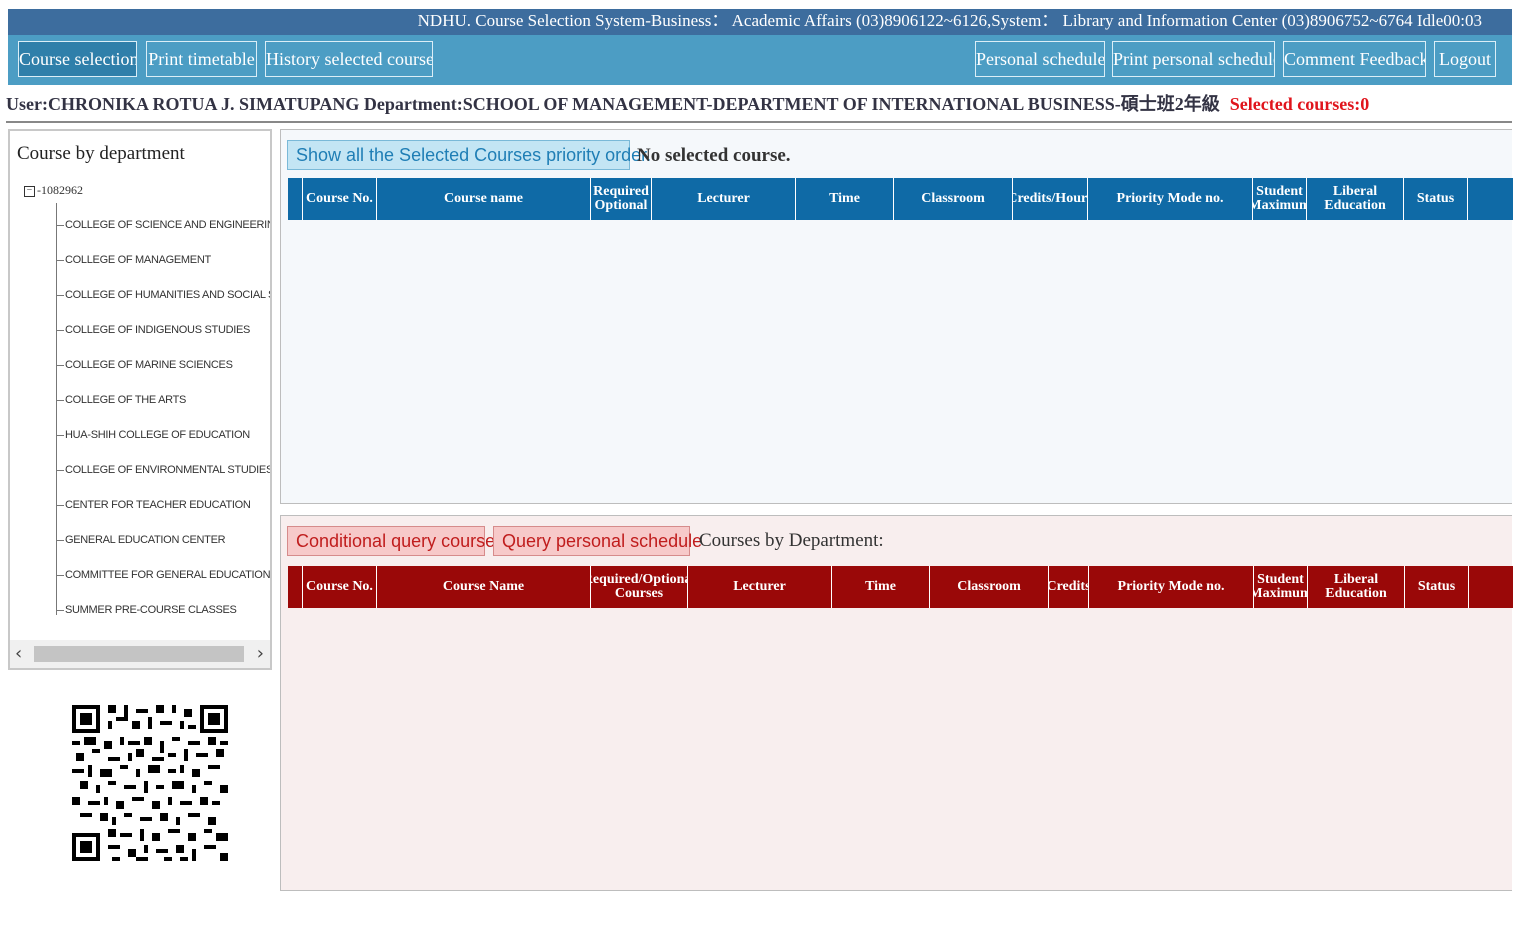 This screenshot has width=1518, height=928. What do you see at coordinates (597, 541) in the screenshot?
I see `query-personal-schedule-button: Query personal schedule` at bounding box center [597, 541].